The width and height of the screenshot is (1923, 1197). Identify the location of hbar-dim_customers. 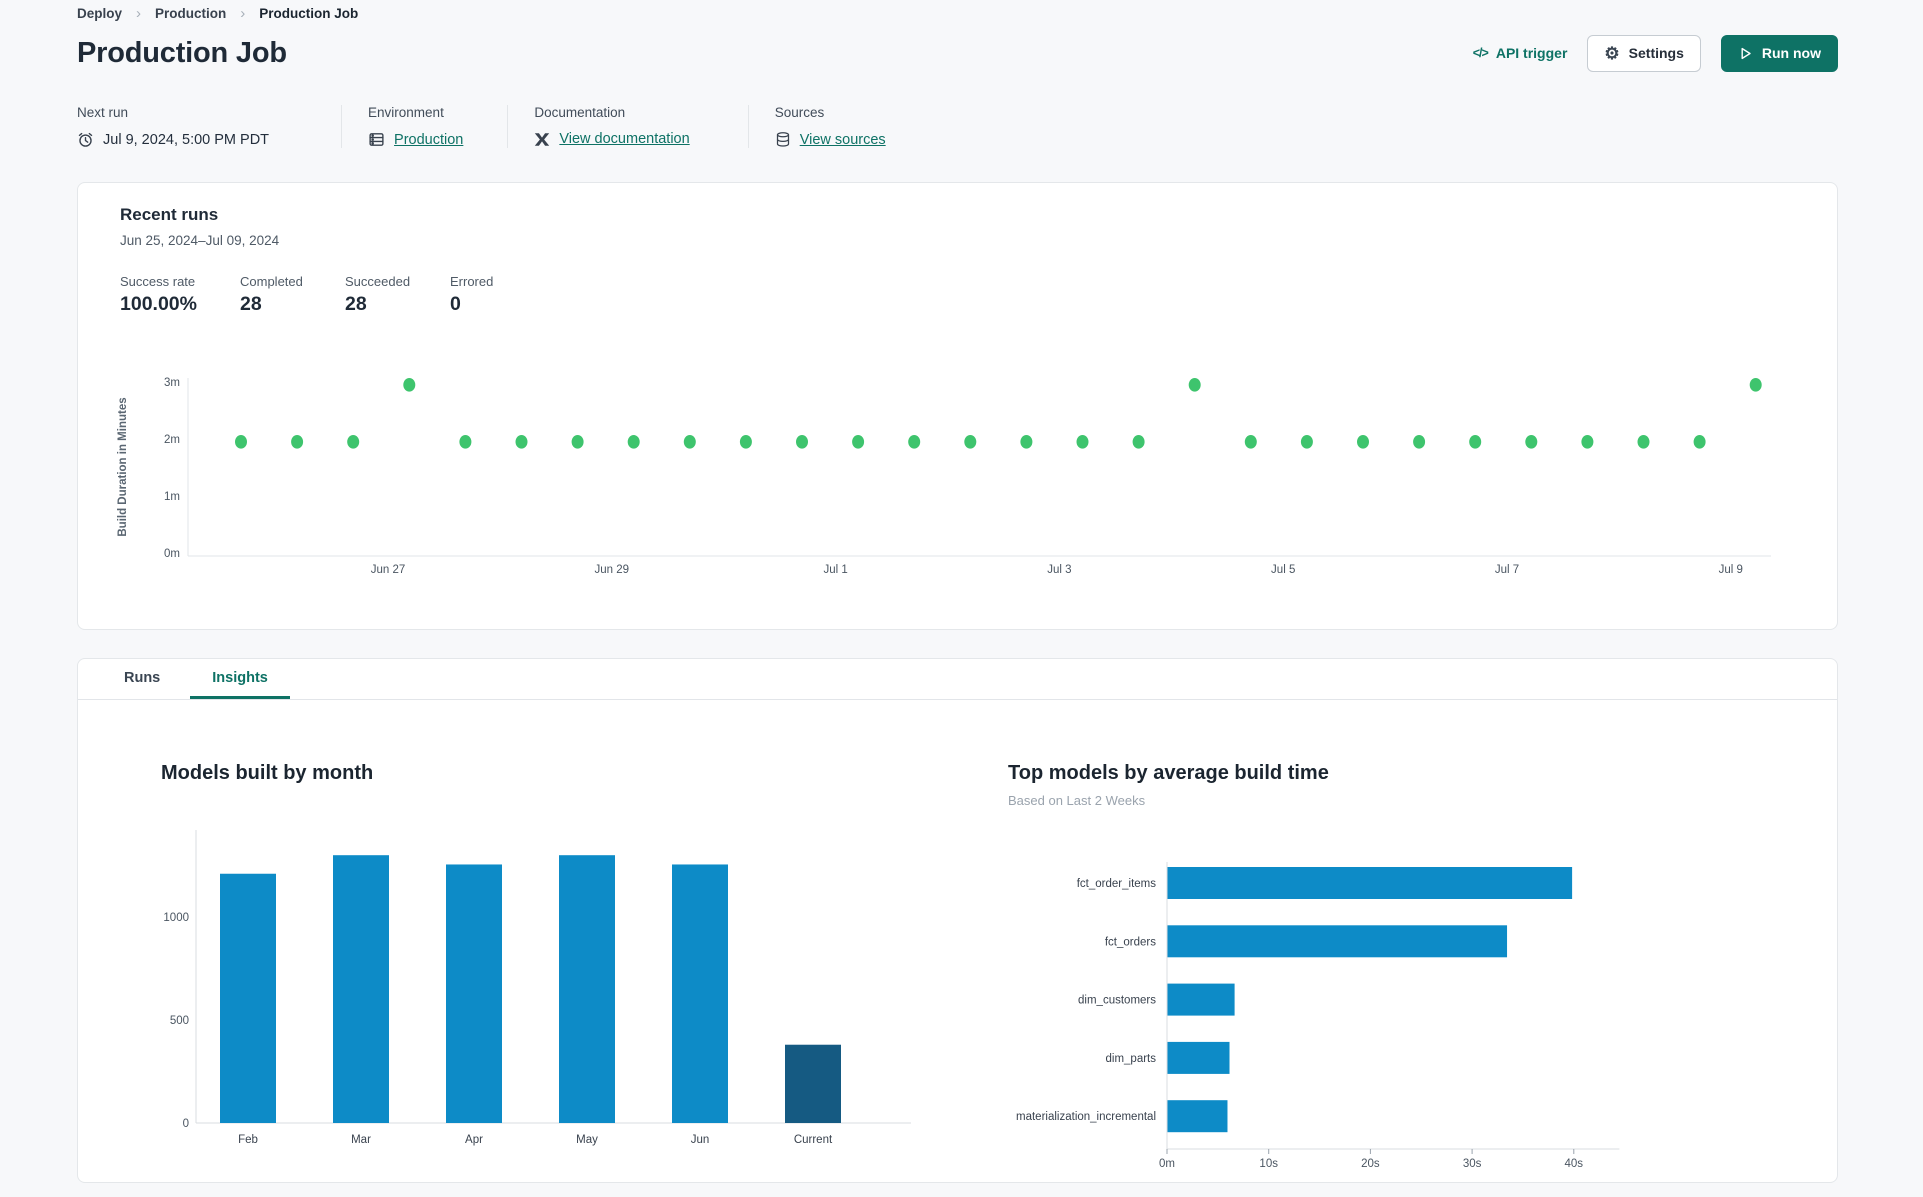
(1201, 999).